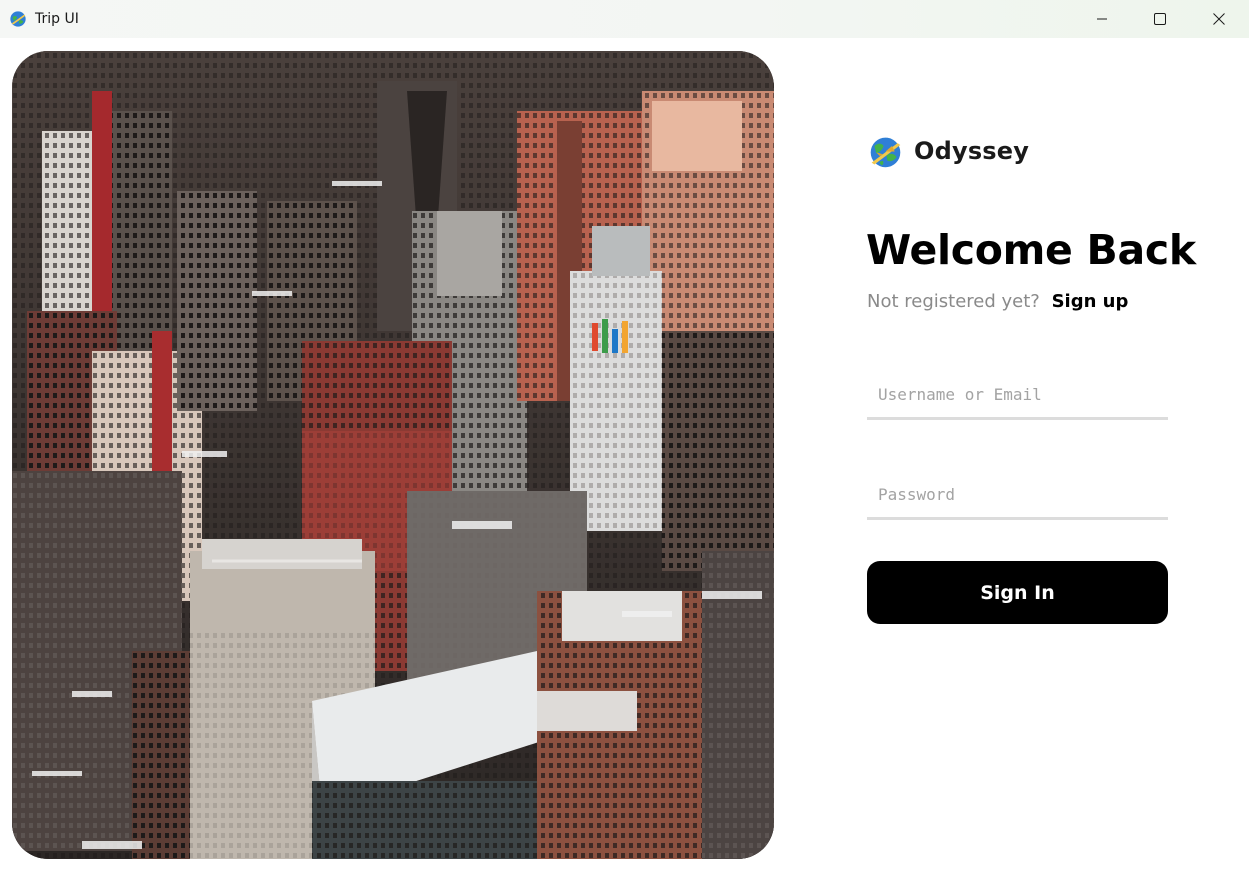 The height and width of the screenshot is (872, 1249). I want to click on page-title: Welcome Back, so click(1031, 250).